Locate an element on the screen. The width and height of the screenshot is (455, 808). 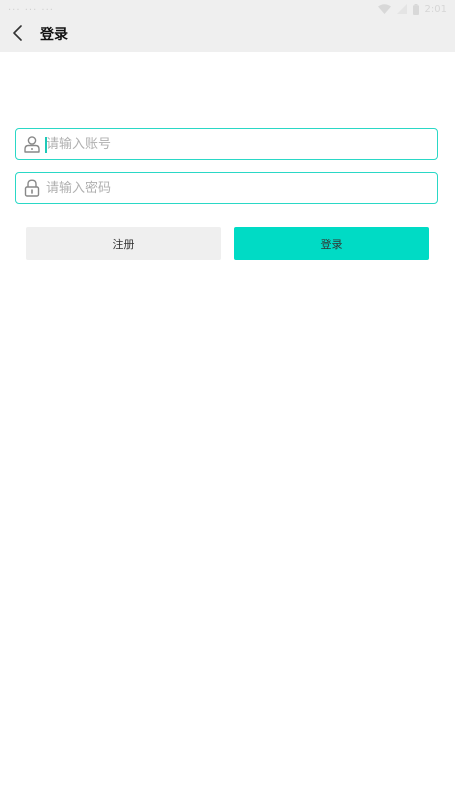
password-input is located at coordinates (235, 188).